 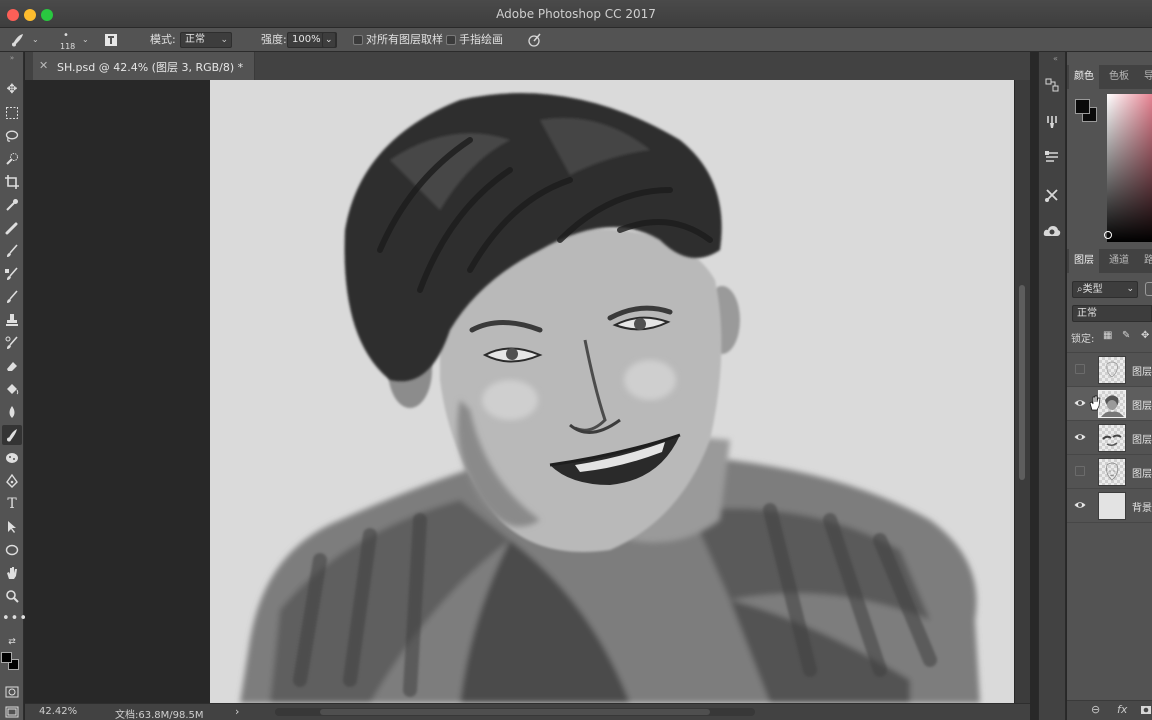 I want to click on pressure-strength-icon, so click(x=535, y=40).